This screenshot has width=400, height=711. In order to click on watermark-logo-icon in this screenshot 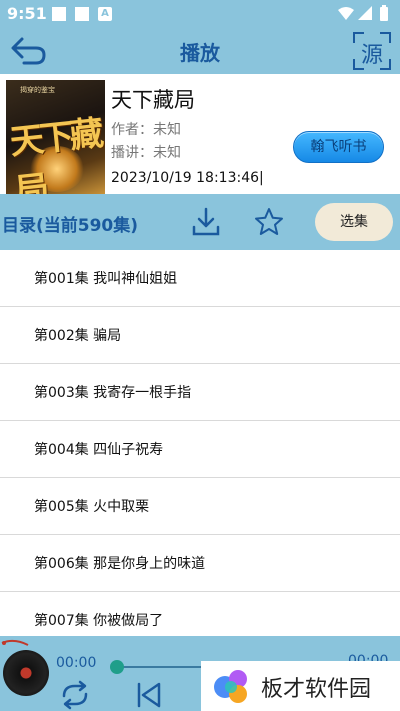, I will do `click(230, 686)`.